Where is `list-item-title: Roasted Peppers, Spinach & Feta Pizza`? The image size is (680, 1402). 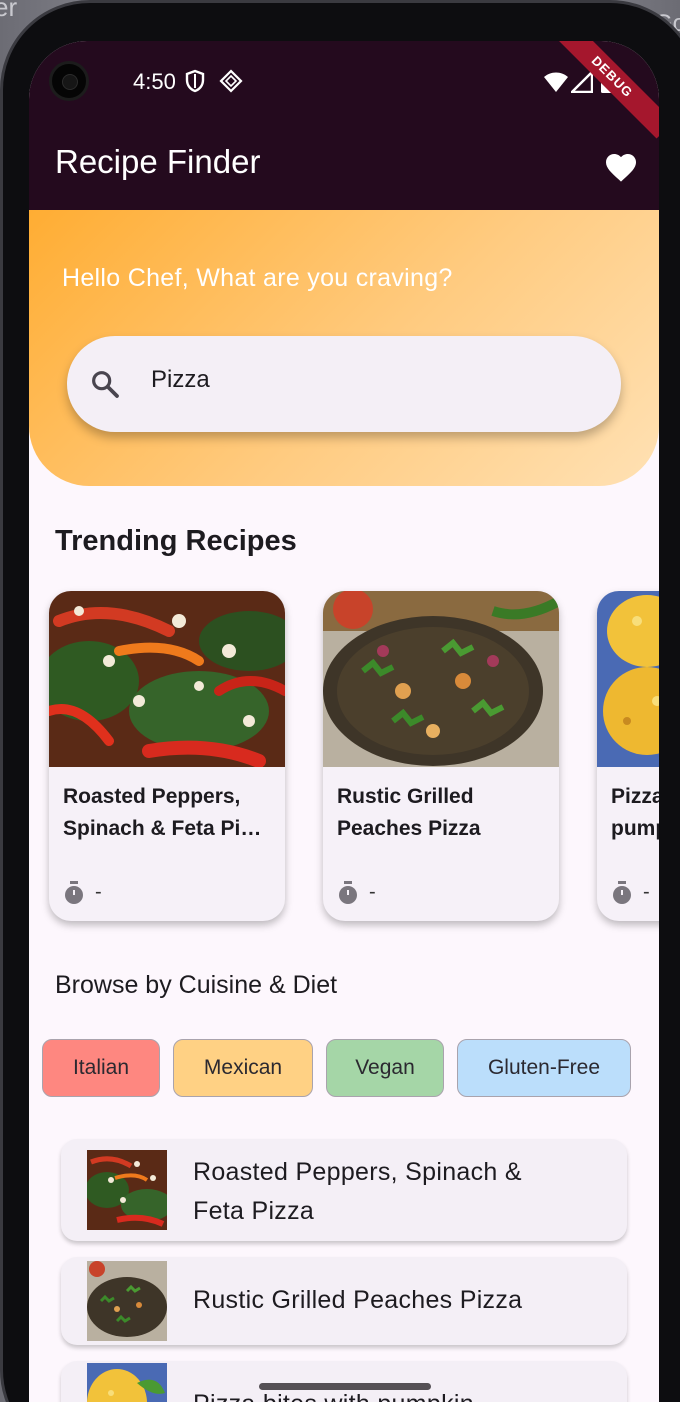 list-item-title: Roasted Peppers, Spinach & Feta Pizza is located at coordinates (393, 1192).